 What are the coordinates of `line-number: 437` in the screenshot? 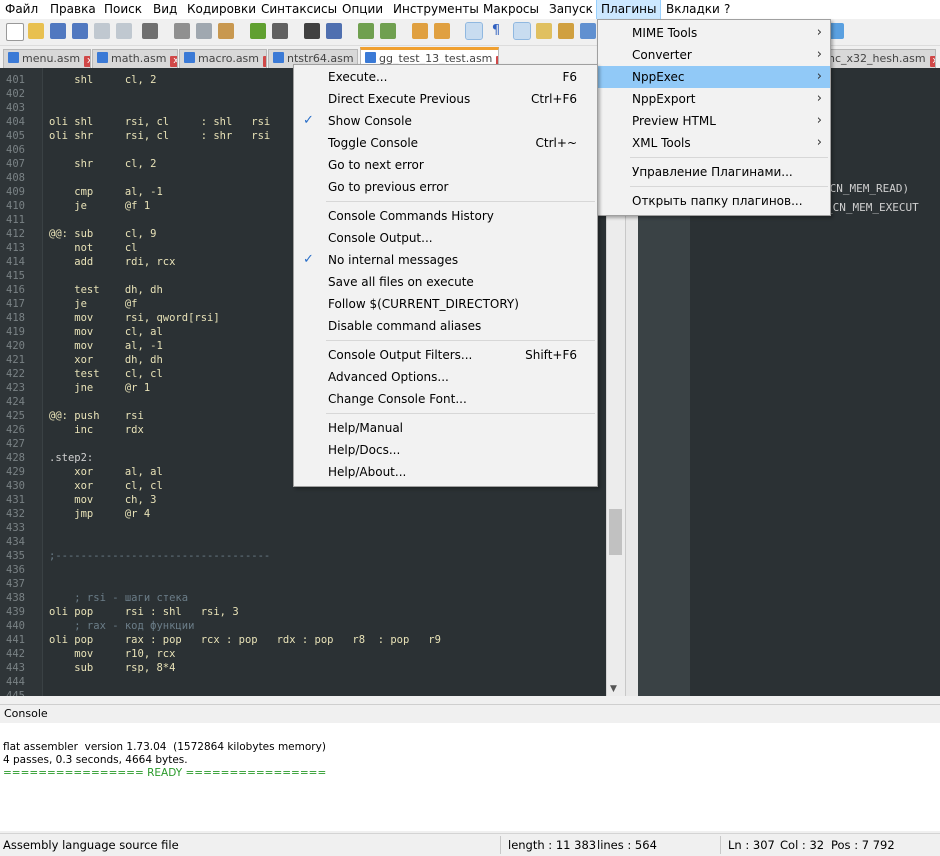 It's located at (15, 584).